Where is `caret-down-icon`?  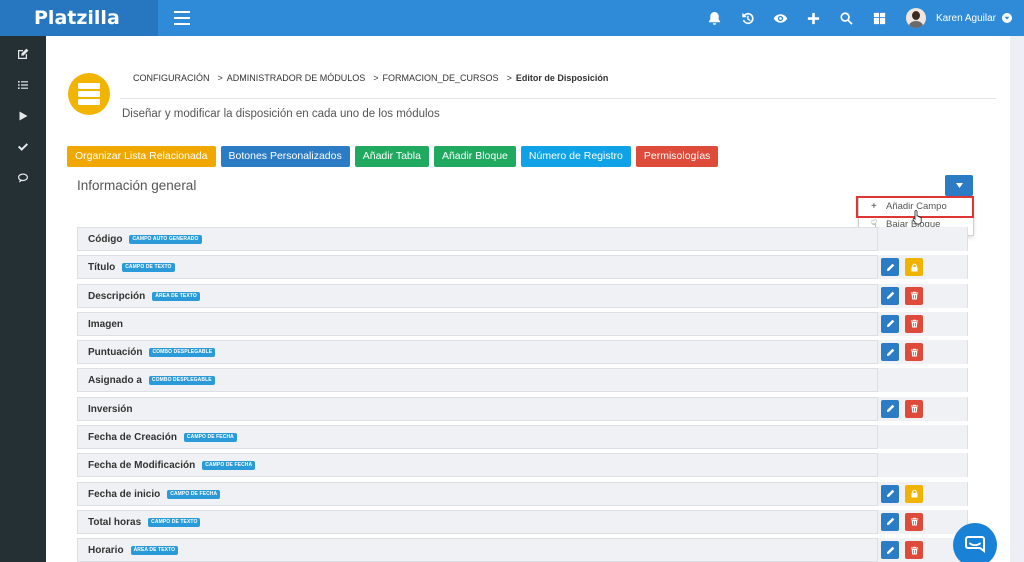 caret-down-icon is located at coordinates (959, 185).